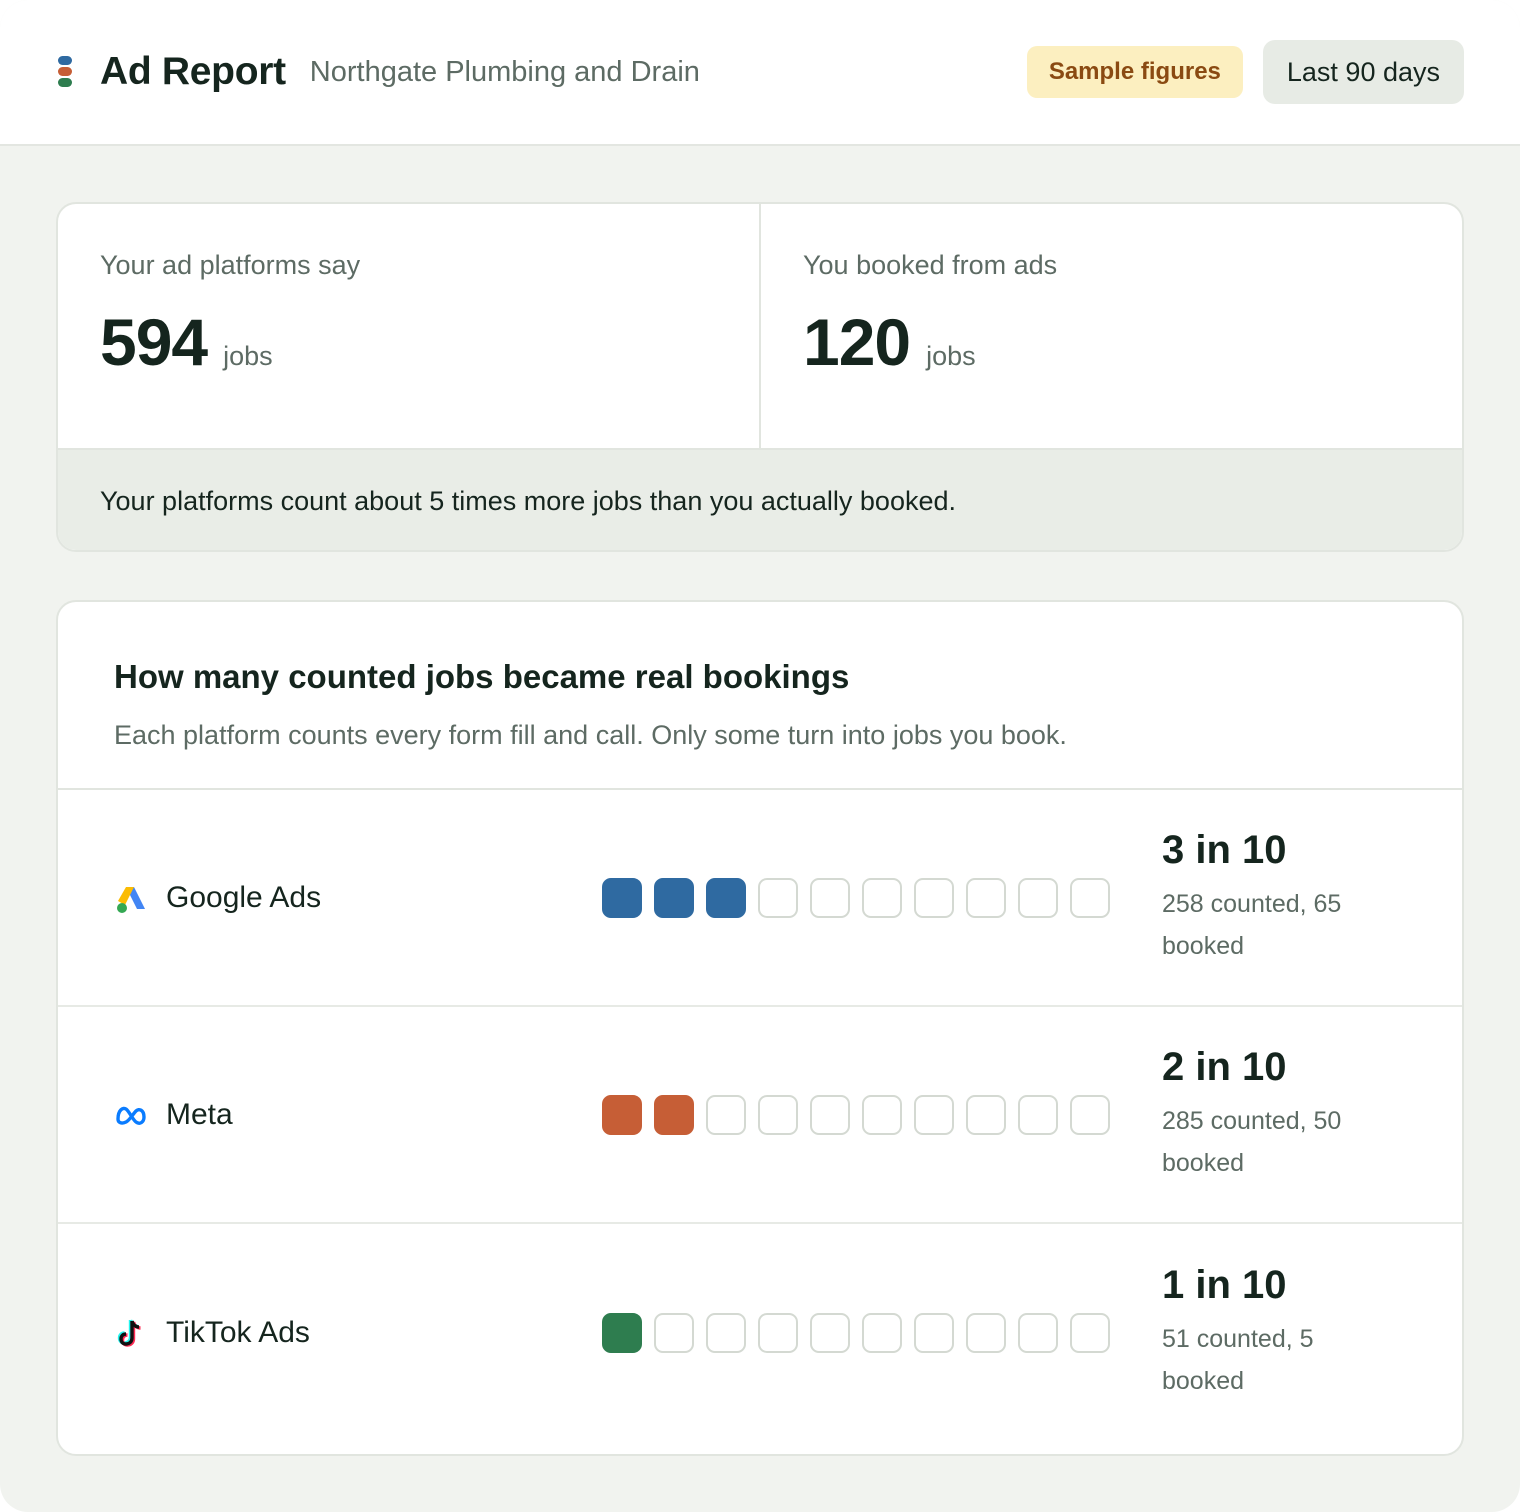  What do you see at coordinates (66, 72) in the screenshot?
I see `app-logo` at bounding box center [66, 72].